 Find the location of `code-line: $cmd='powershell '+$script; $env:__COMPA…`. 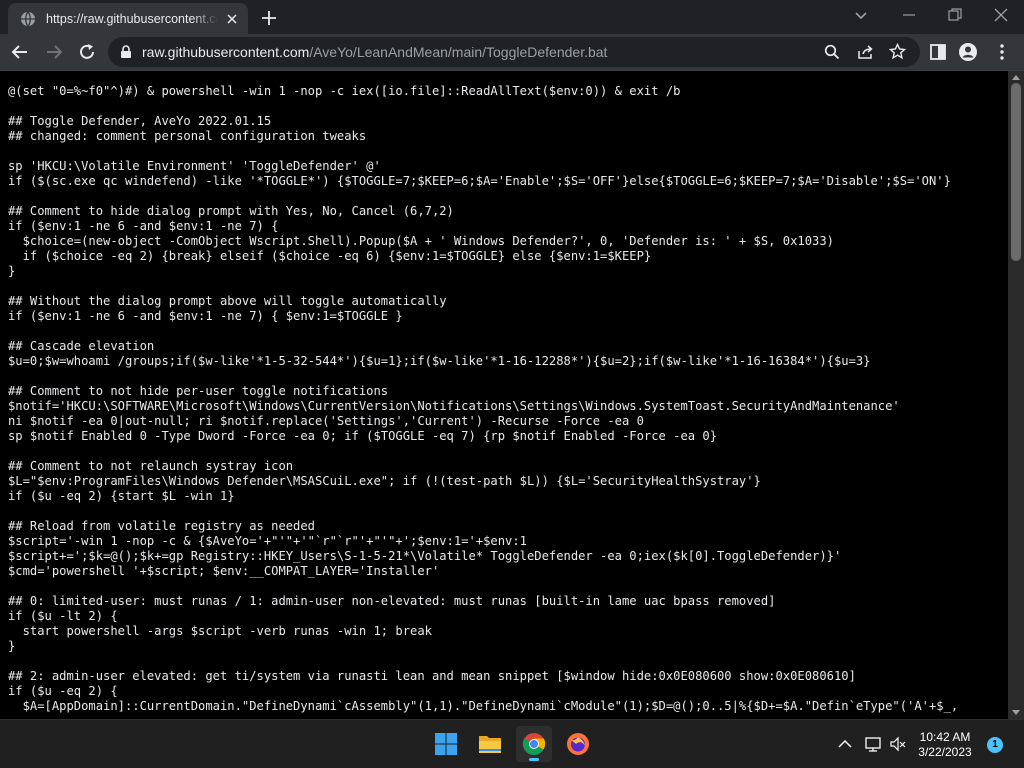

code-line: $cmd='powershell '+$script; $env:__COMPA… is located at coordinates (224, 571).